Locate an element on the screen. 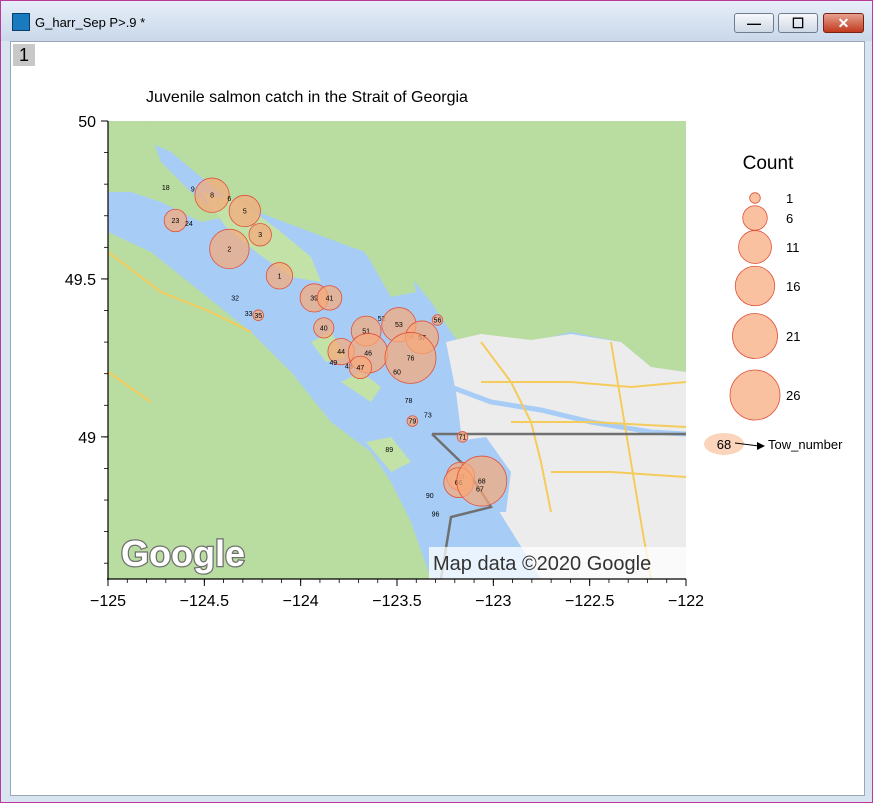  tow-label-96: 96 is located at coordinates (436, 515).